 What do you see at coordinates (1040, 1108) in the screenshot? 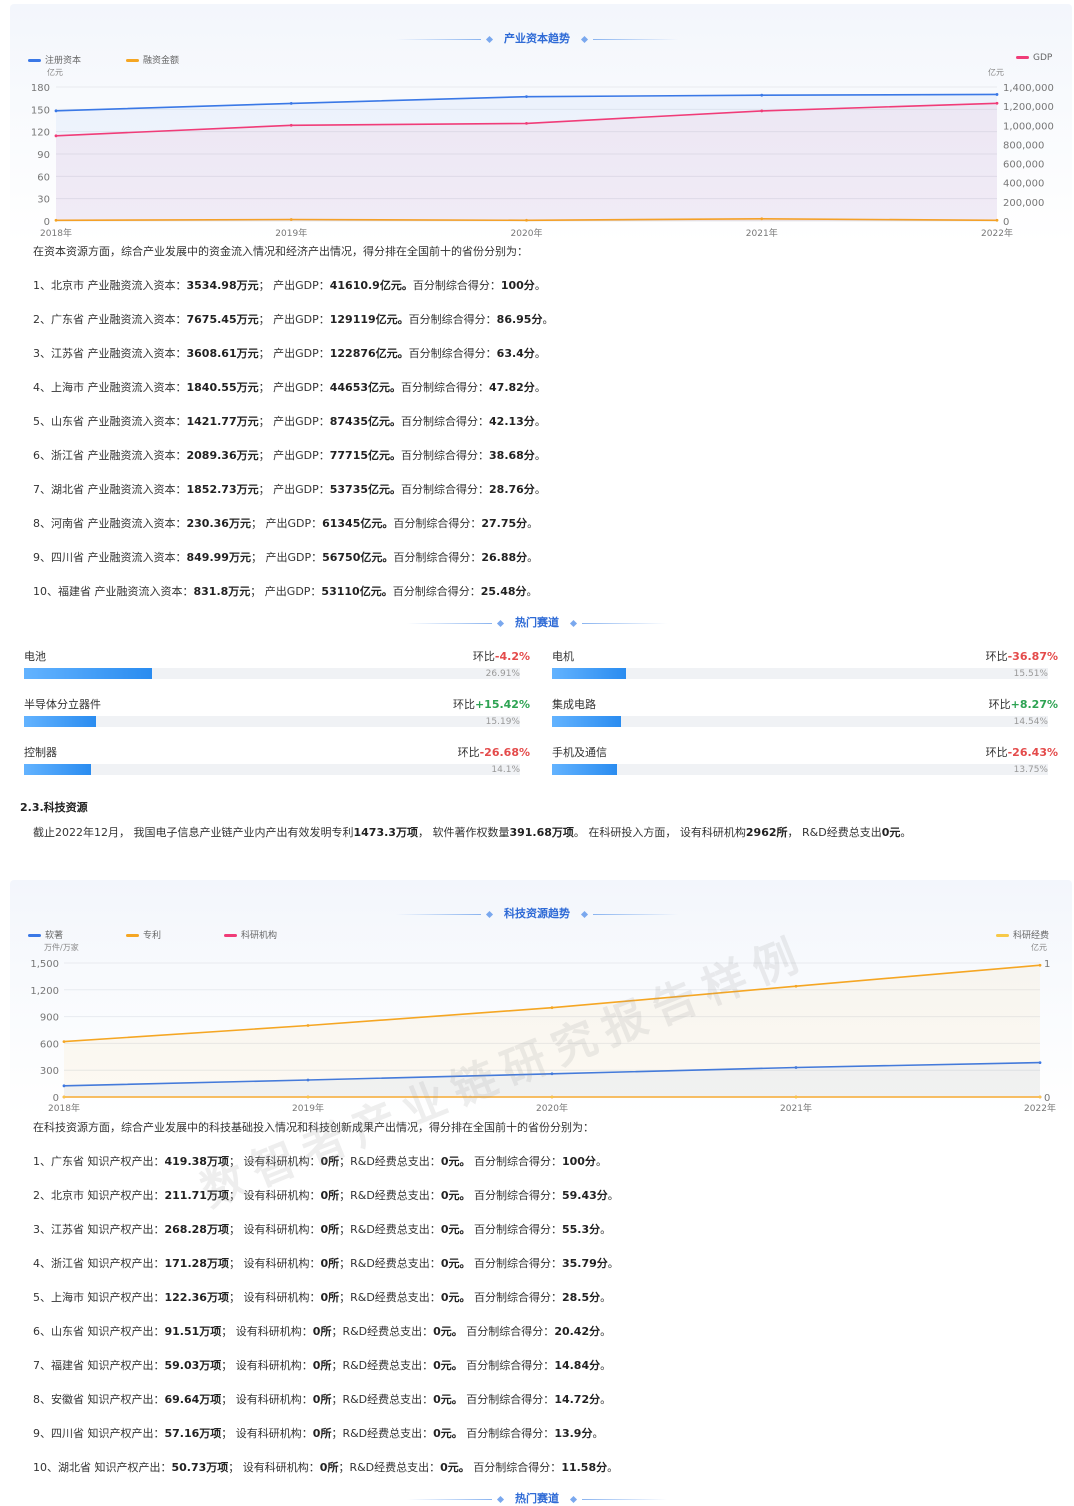
I see `x-tick: 2022年` at bounding box center [1040, 1108].